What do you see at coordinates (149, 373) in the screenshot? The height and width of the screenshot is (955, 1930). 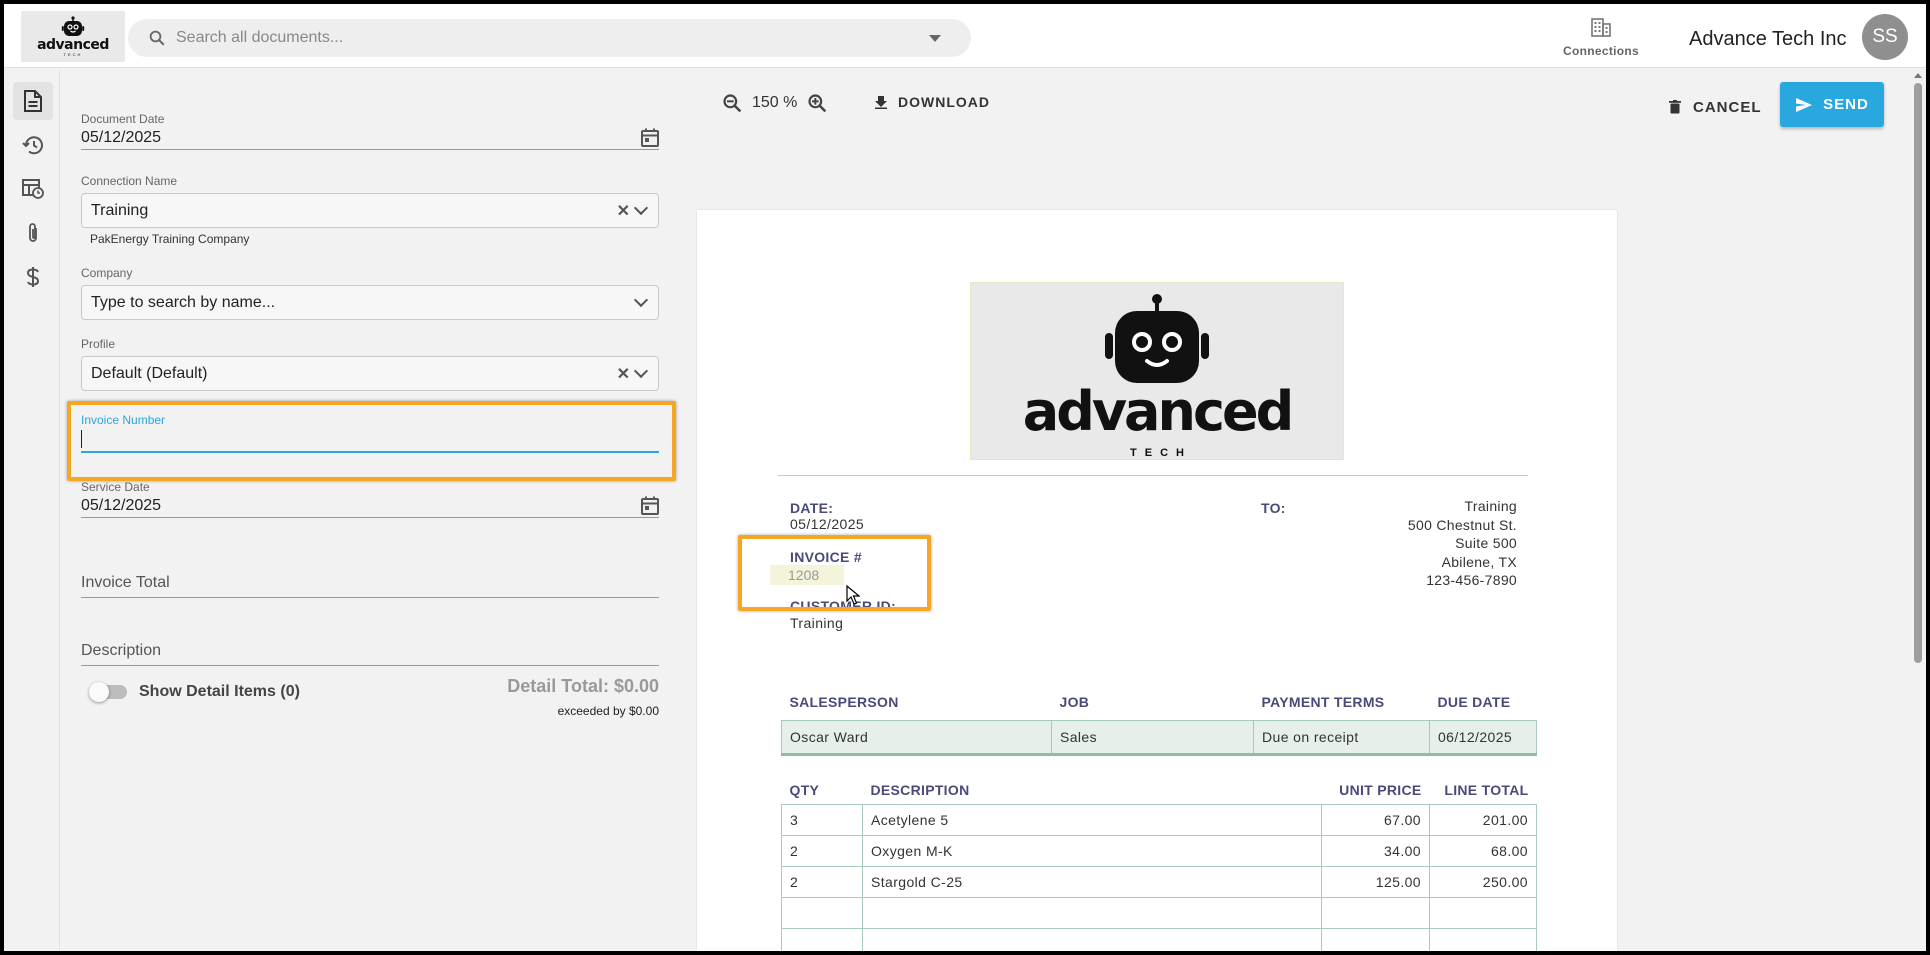 I see `profile-value: Default (Default)` at bounding box center [149, 373].